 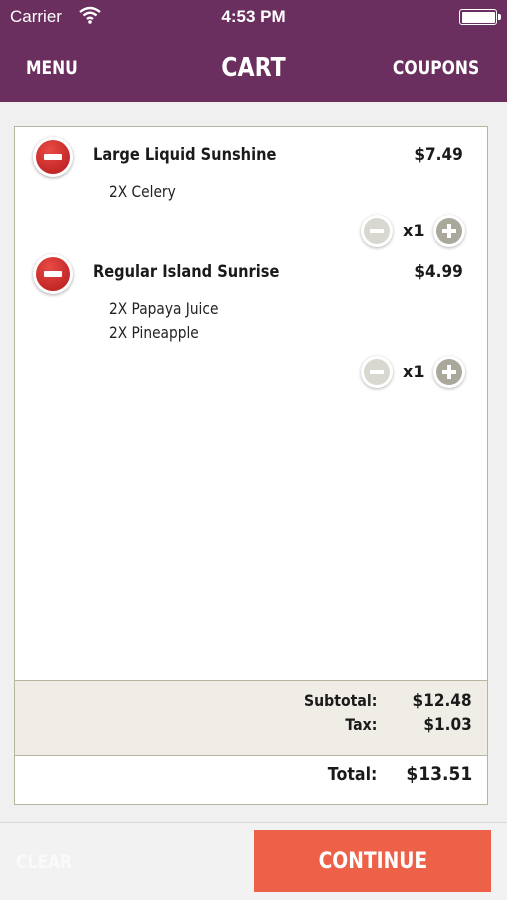 I want to click on item-name: Regular Island Sunrise, so click(x=186, y=272).